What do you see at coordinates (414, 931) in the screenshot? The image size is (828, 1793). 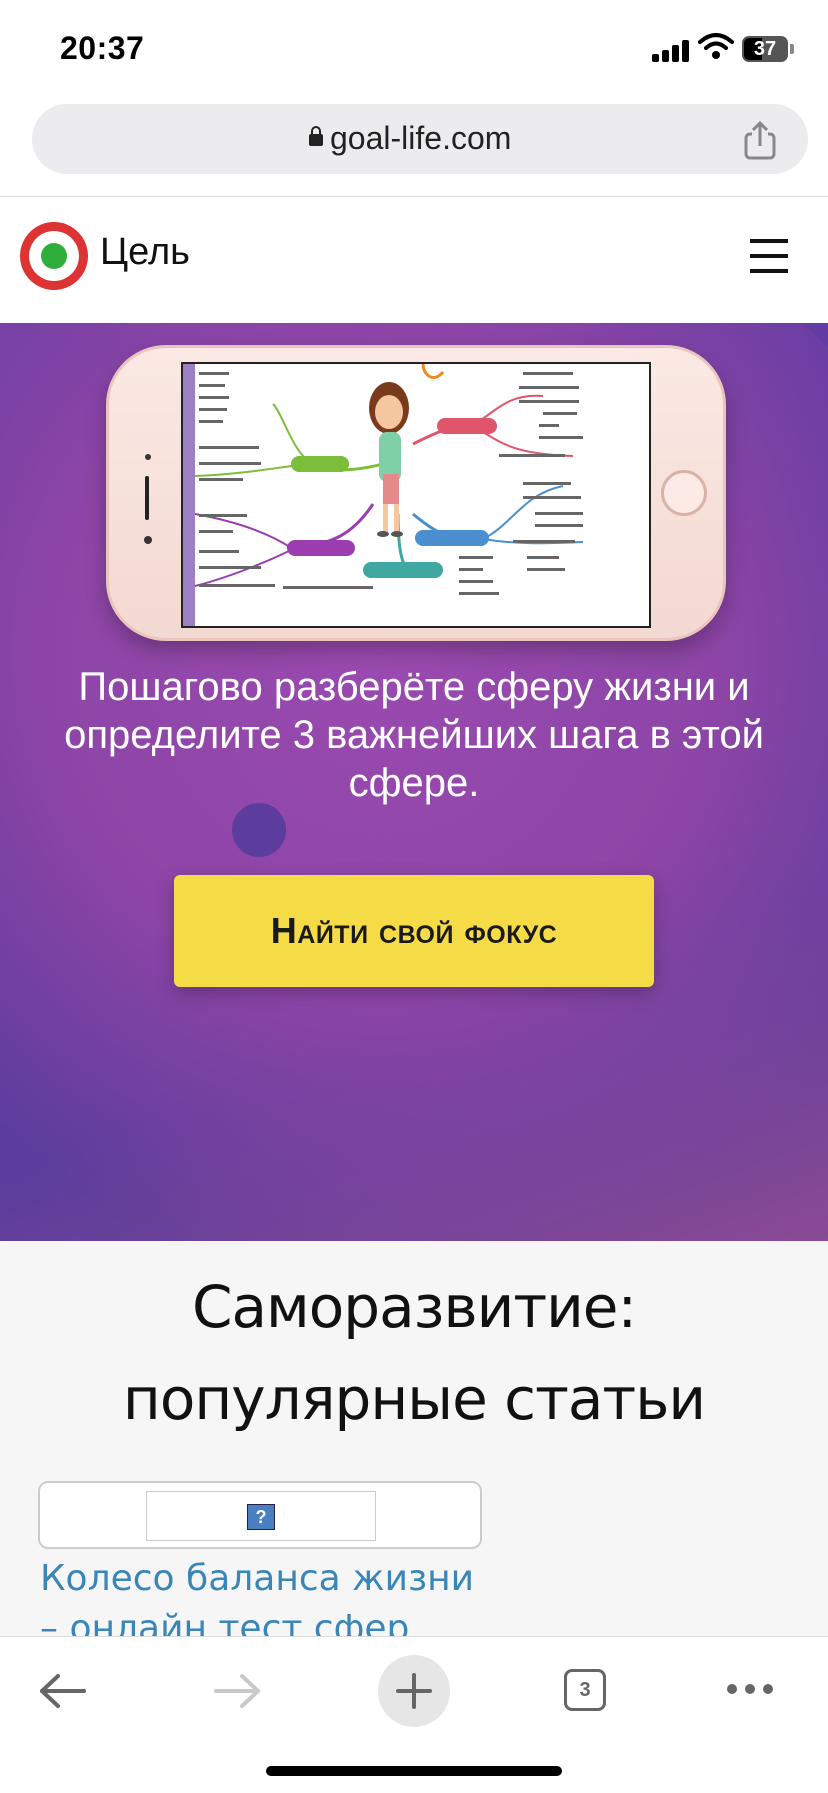 I see `find-focus-button: Найти свой фокус` at bounding box center [414, 931].